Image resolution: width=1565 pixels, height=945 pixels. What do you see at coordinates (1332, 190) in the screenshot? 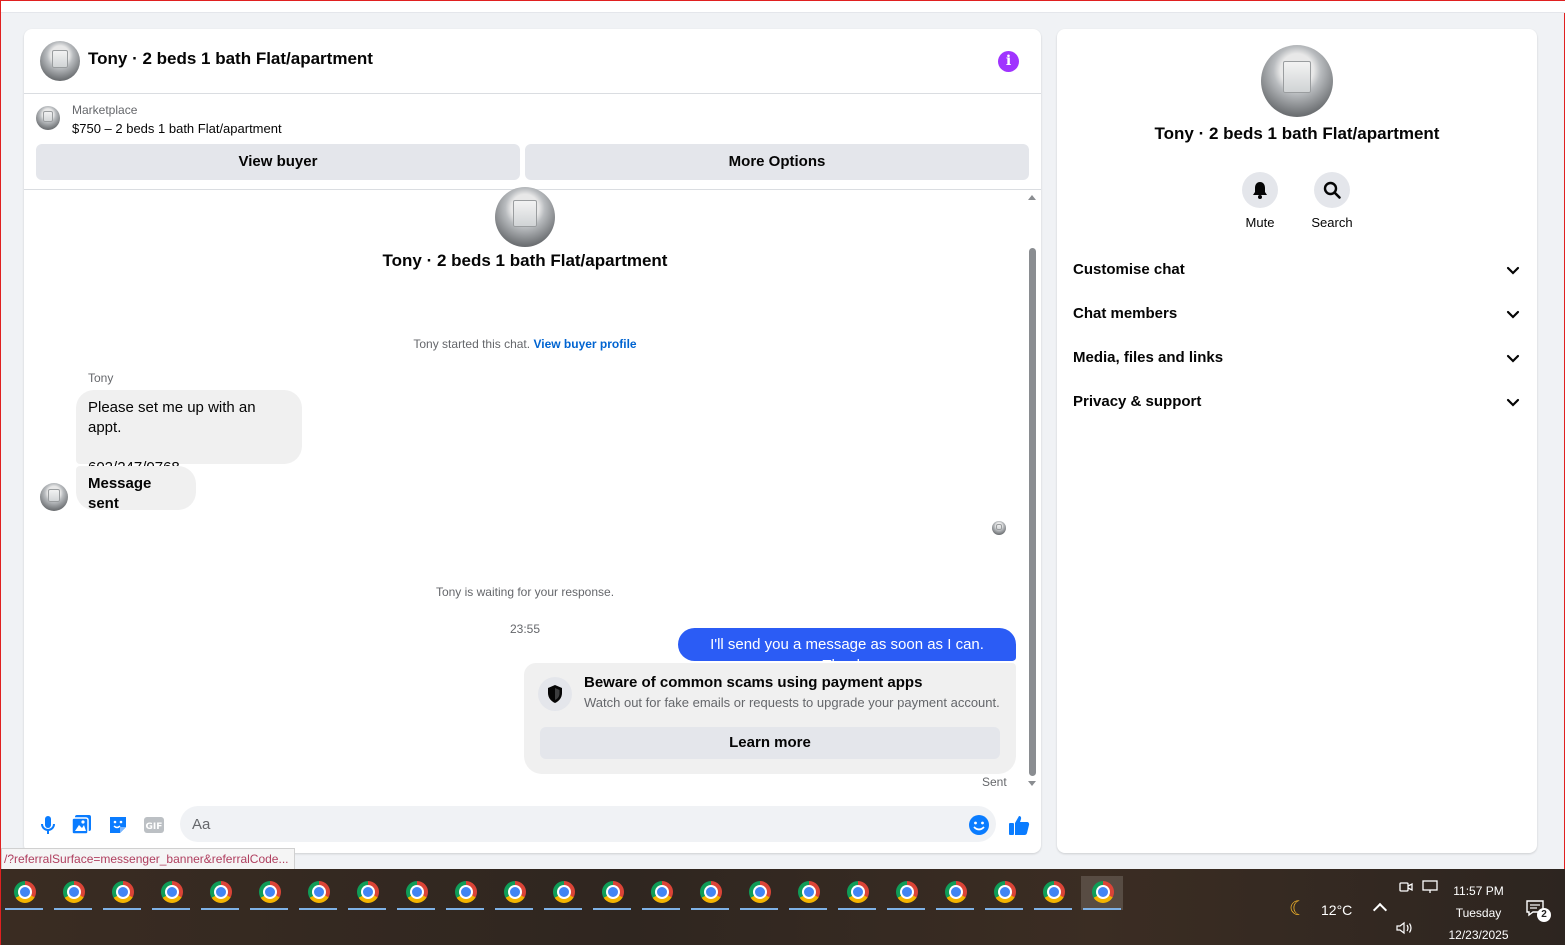
I see `search-icon` at bounding box center [1332, 190].